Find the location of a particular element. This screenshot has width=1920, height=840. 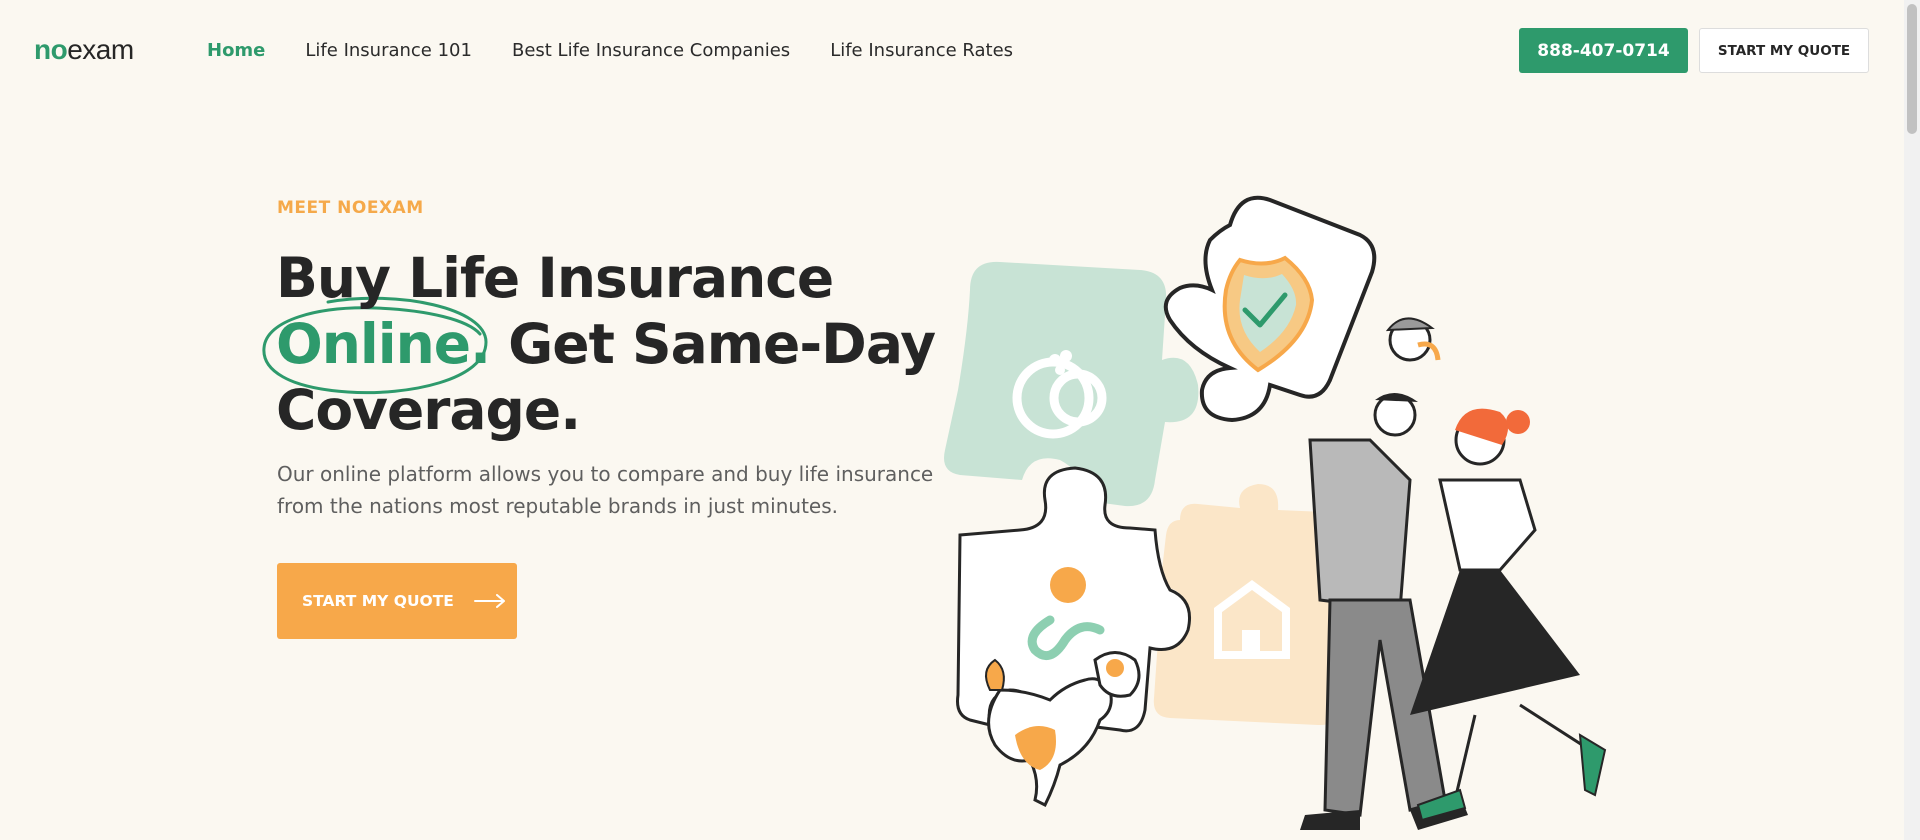

headline-line-2-rest: Get Same-Day is located at coordinates (712, 344).